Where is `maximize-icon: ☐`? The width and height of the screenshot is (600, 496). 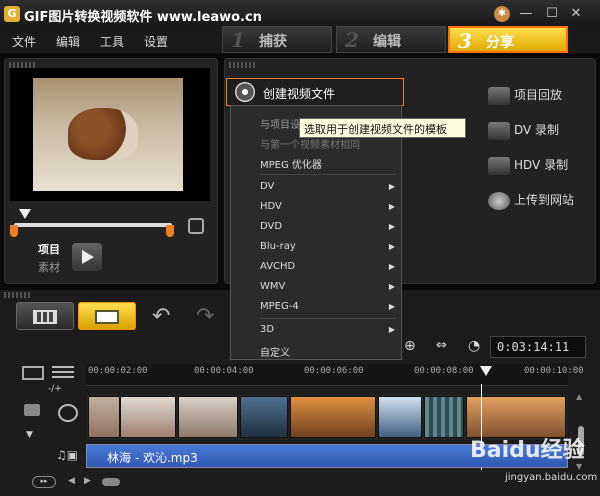 maximize-icon: ☐ is located at coordinates (552, 14).